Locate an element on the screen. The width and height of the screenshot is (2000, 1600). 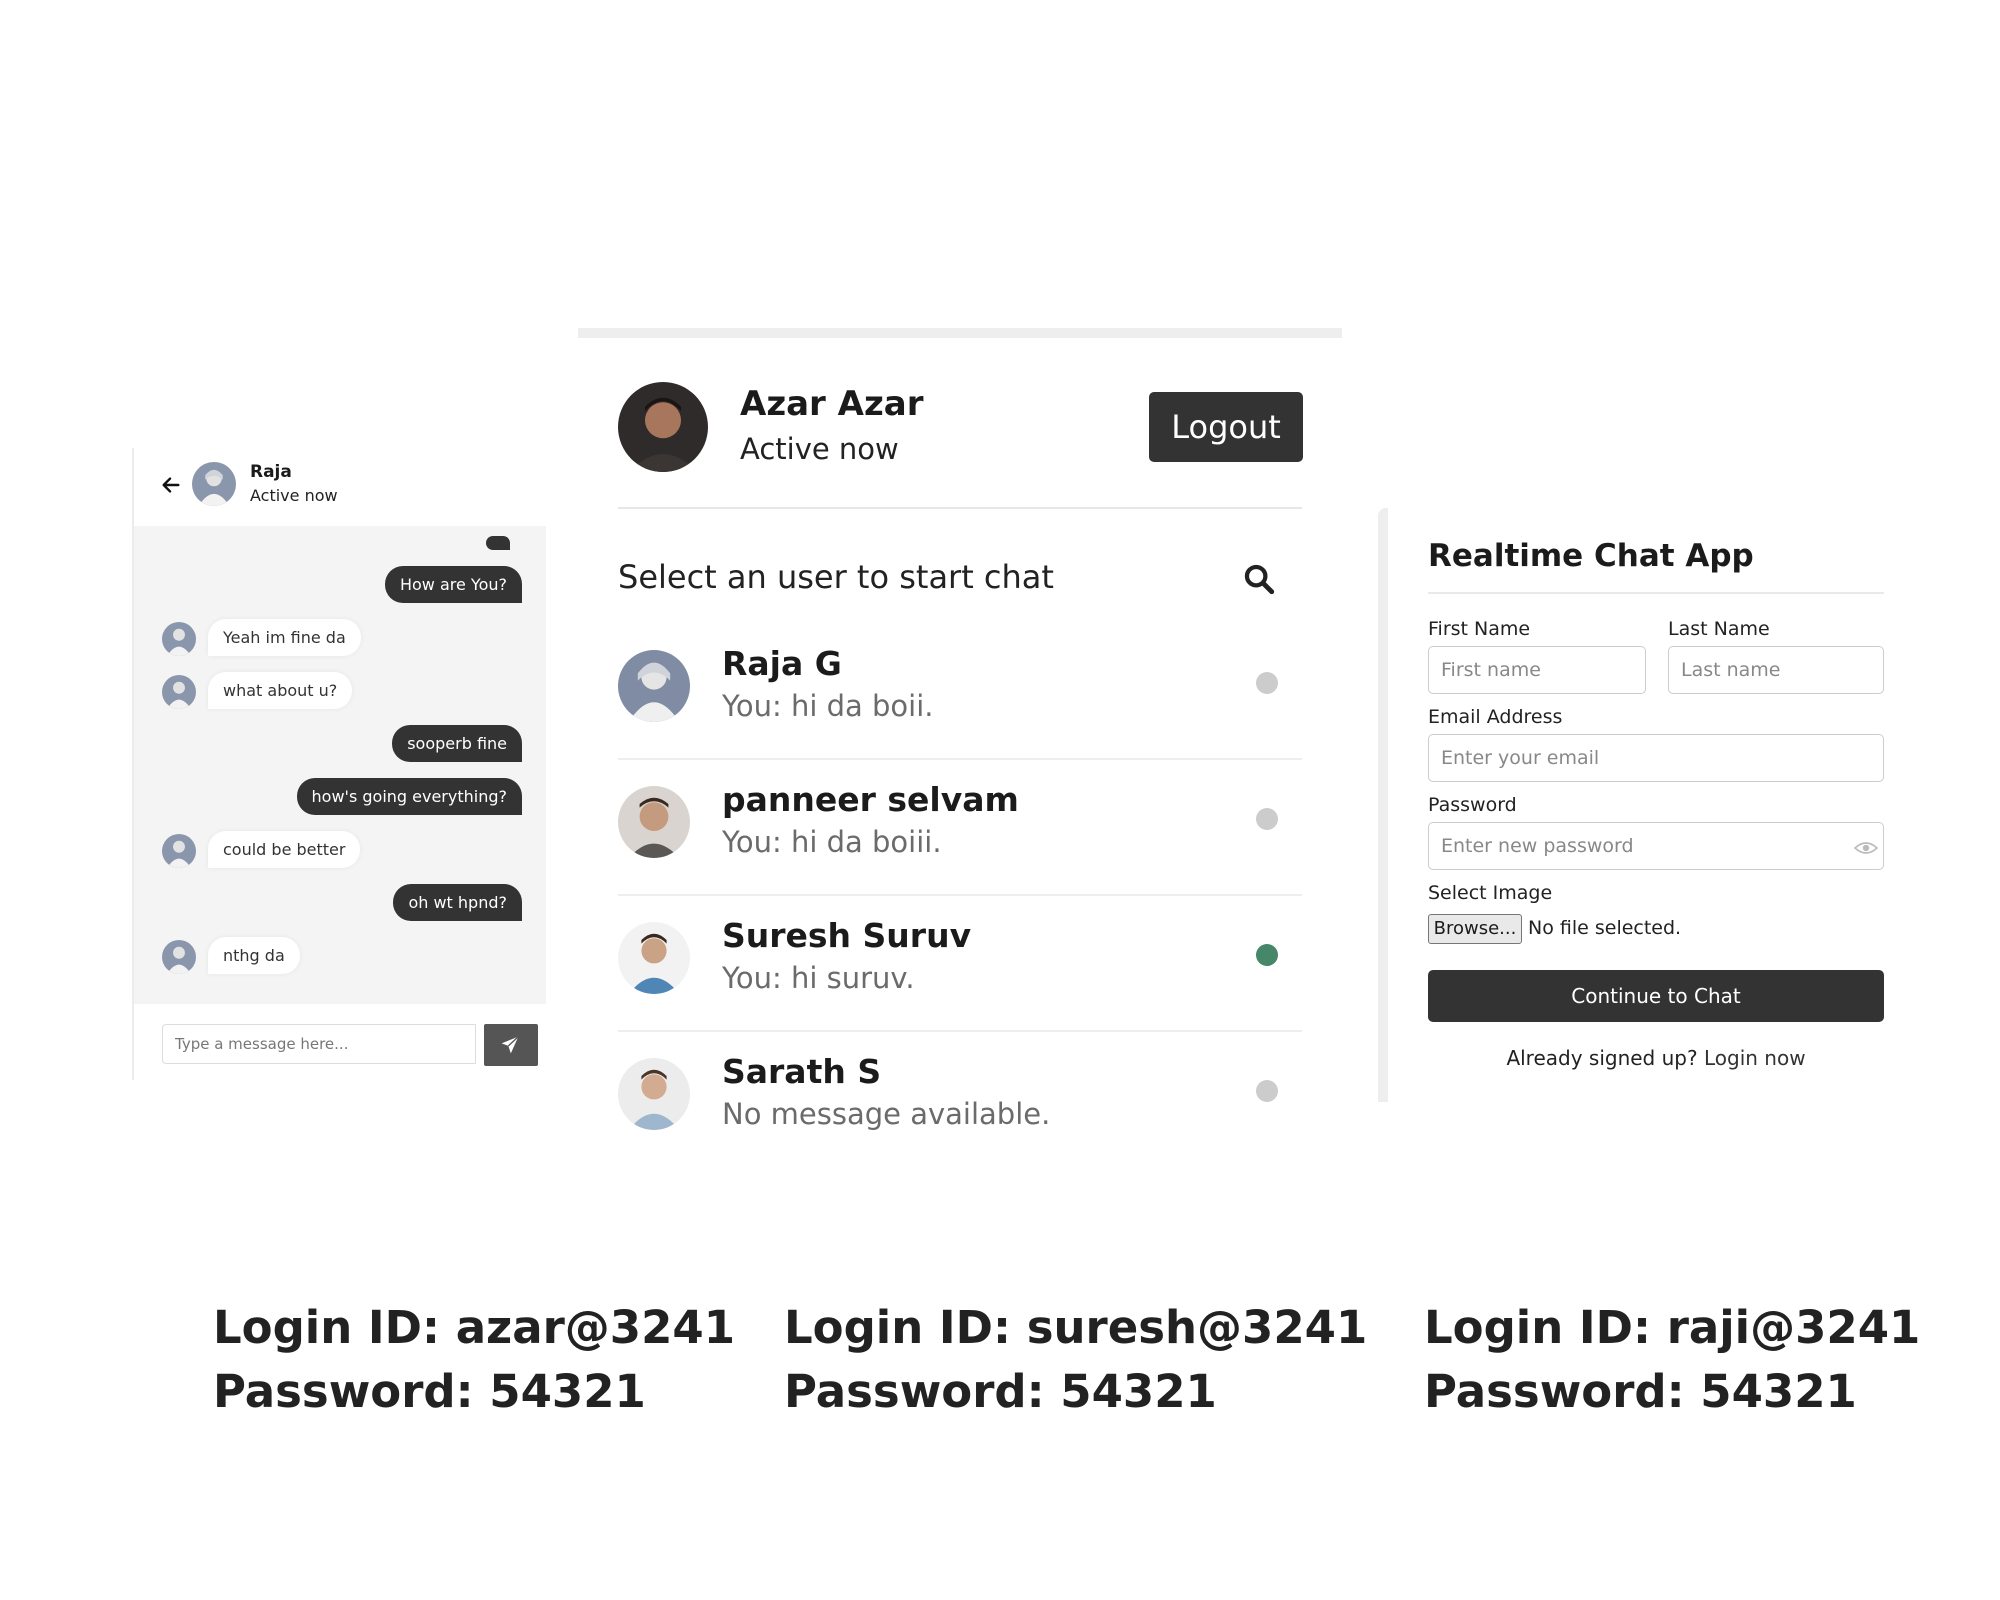
chat-header: Raja Active now is located at coordinates (340, 487).